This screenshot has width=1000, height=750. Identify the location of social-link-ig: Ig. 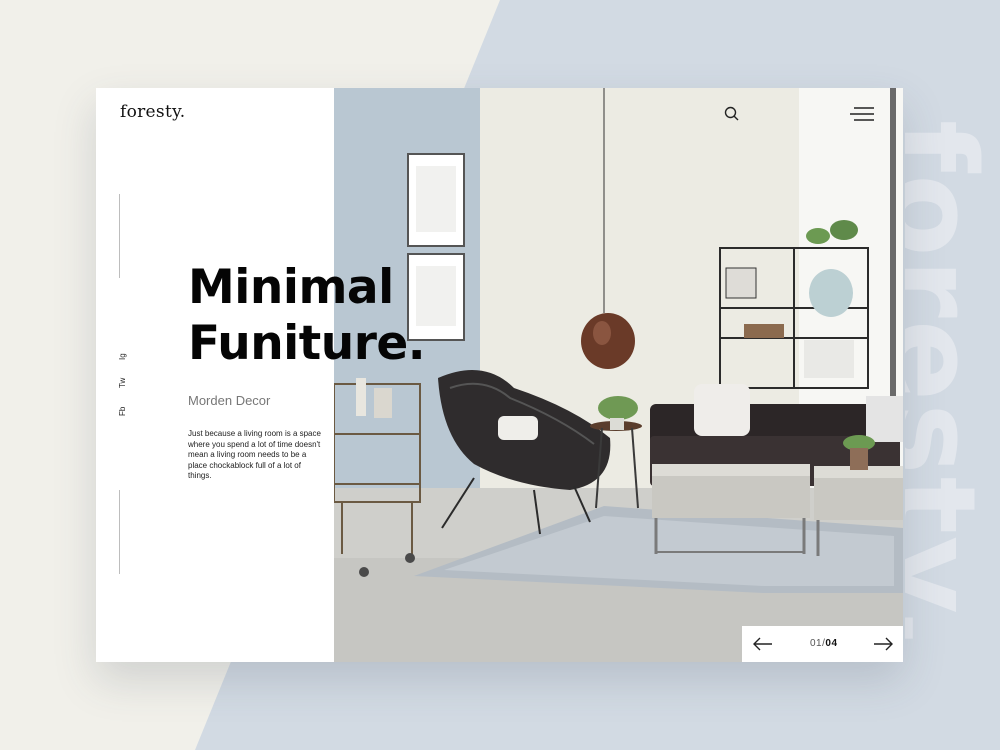
(122, 356).